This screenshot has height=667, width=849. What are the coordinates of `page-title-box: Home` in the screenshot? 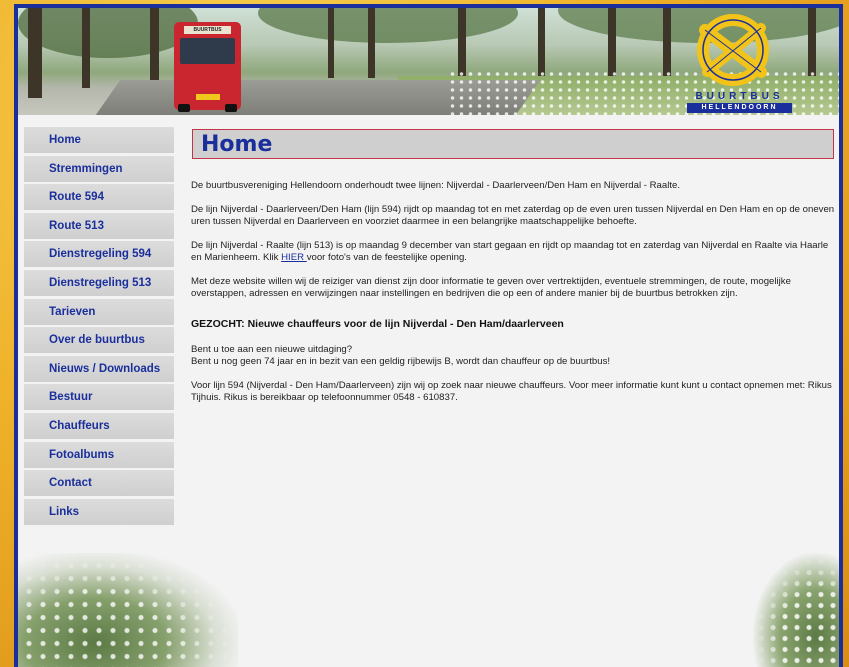 It's located at (513, 144).